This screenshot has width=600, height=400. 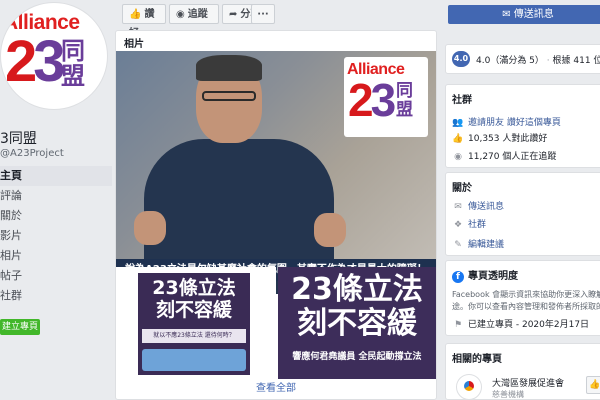 What do you see at coordinates (477, 359) in the screenshot?
I see `related-pages-title: 相關的專頁` at bounding box center [477, 359].